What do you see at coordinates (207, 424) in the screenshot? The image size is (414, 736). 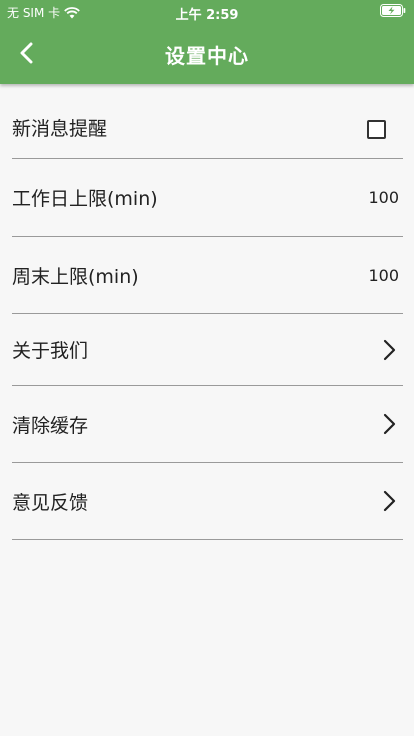 I see `clear-cache-row: 清除缓存` at bounding box center [207, 424].